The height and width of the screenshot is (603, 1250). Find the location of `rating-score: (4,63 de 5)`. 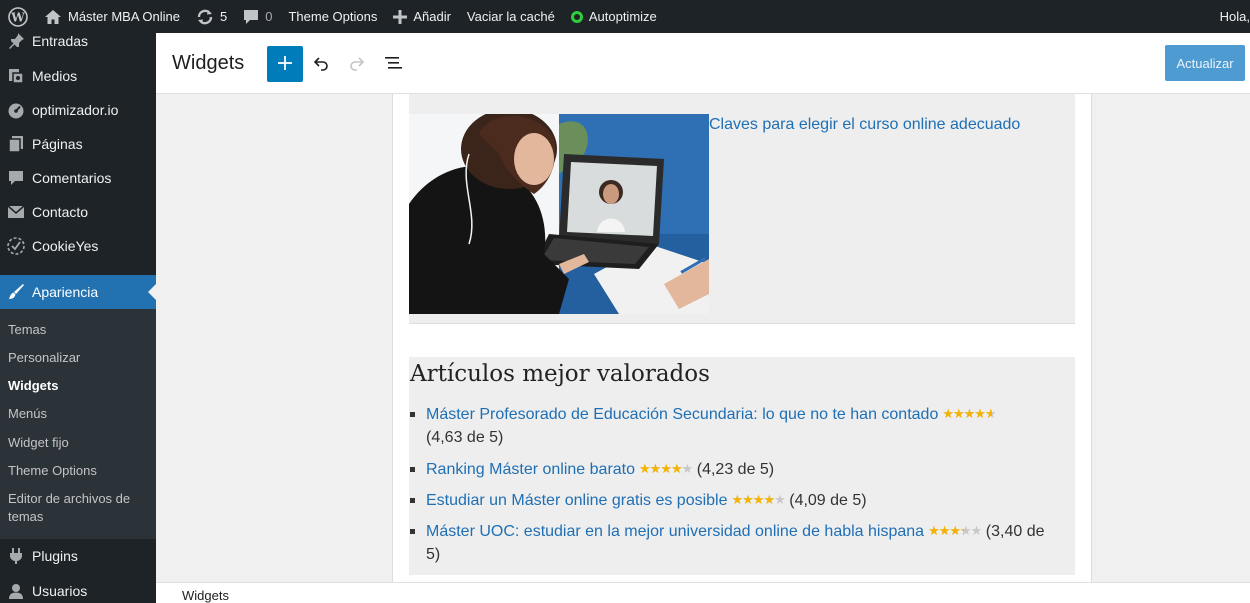

rating-score: (4,63 de 5) is located at coordinates (465, 437).